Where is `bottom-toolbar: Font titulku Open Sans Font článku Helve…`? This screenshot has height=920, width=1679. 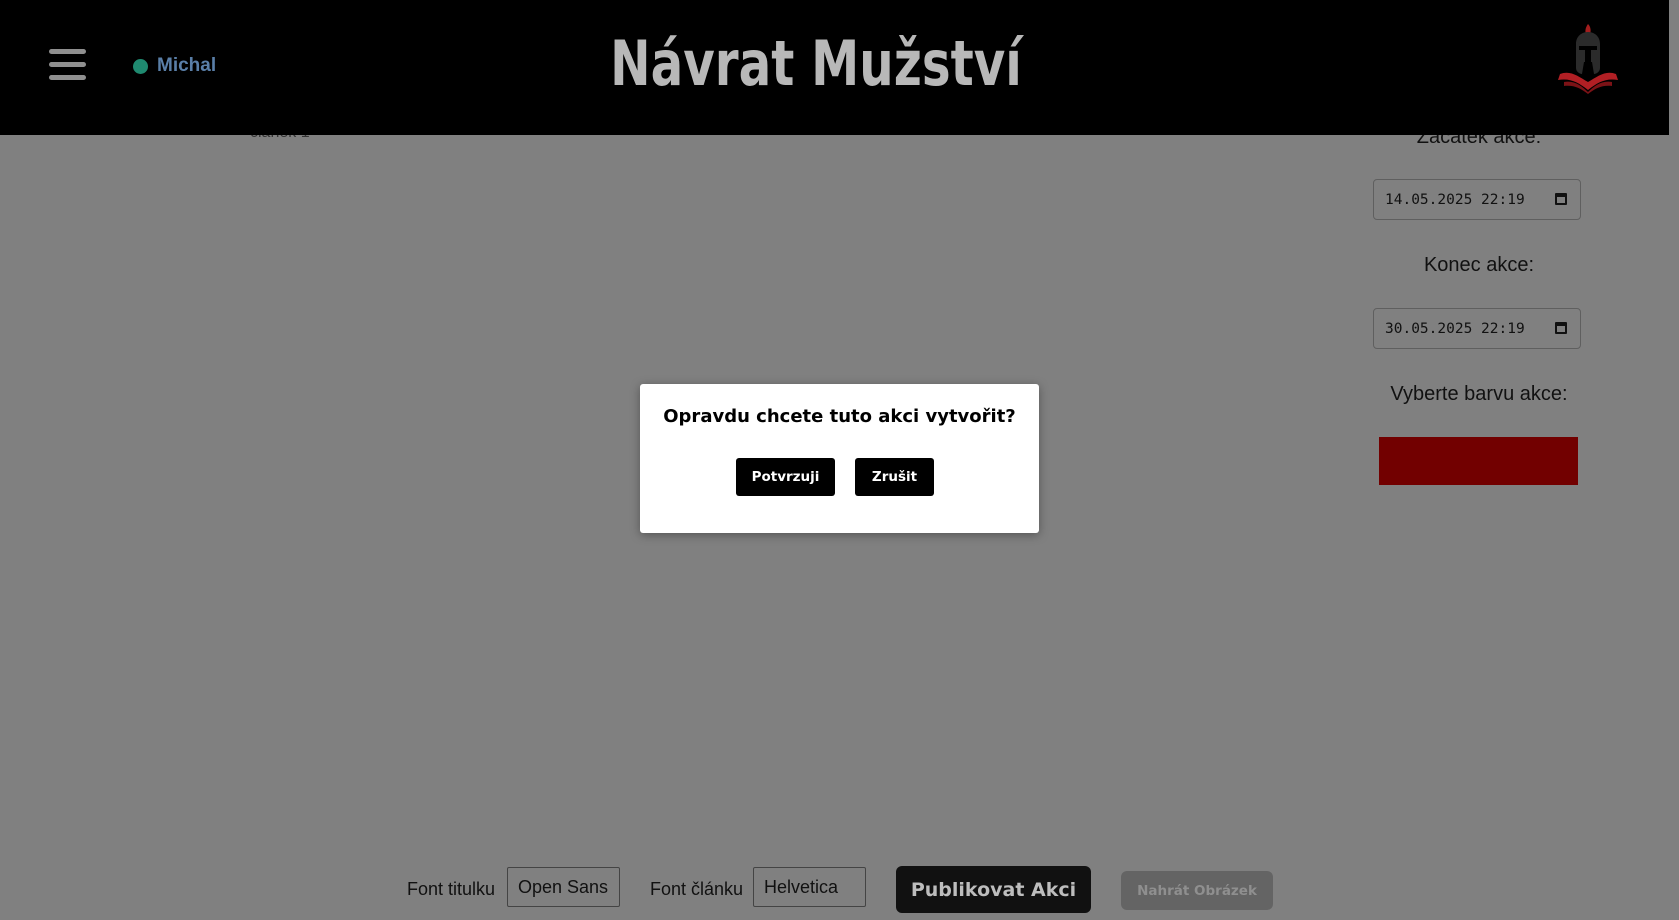 bottom-toolbar: Font titulku Open Sans Font článku Helve… is located at coordinates (839, 890).